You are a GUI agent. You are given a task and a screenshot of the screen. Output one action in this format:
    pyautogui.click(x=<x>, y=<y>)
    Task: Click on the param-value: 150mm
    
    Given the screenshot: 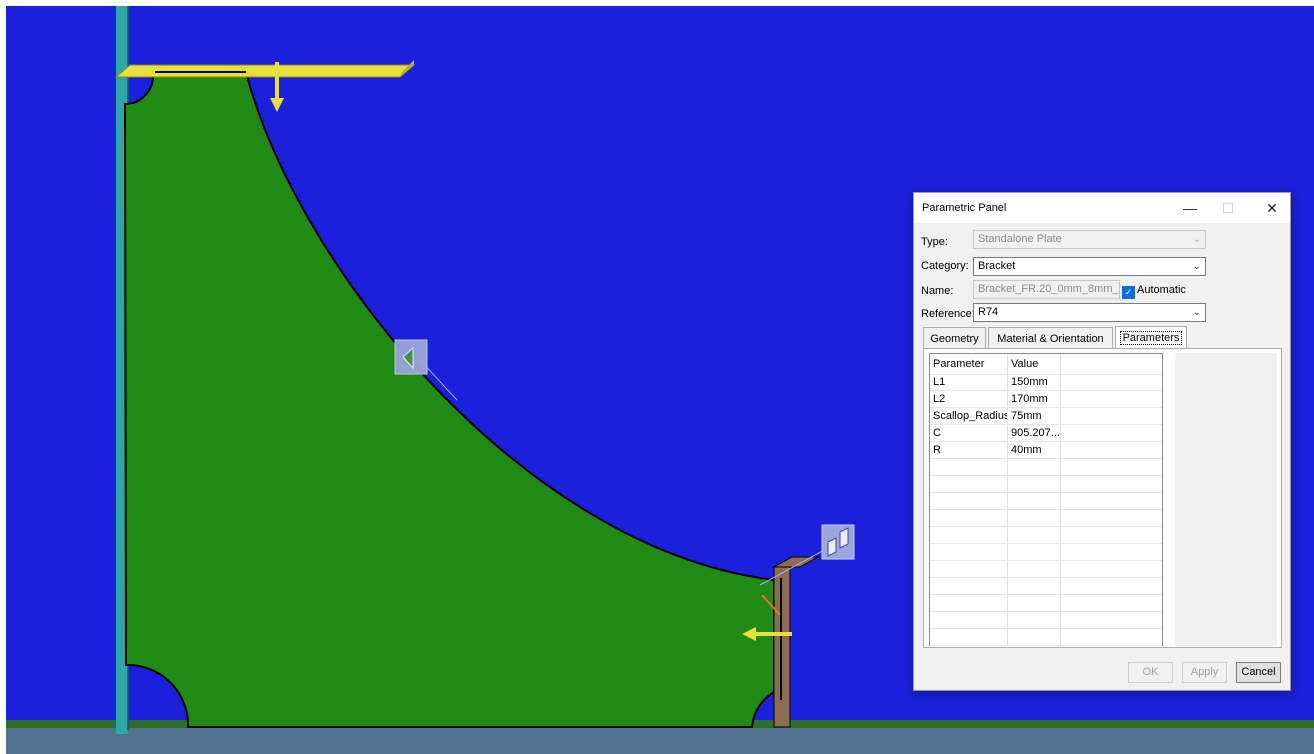 What is the action you would take?
    pyautogui.click(x=1034, y=382)
    